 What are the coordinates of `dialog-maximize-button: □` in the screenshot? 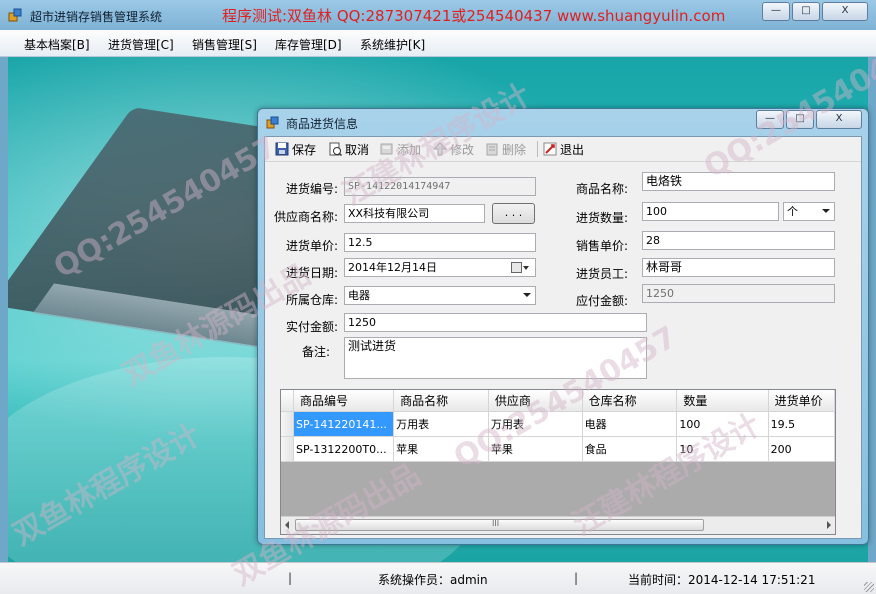 It's located at (800, 119).